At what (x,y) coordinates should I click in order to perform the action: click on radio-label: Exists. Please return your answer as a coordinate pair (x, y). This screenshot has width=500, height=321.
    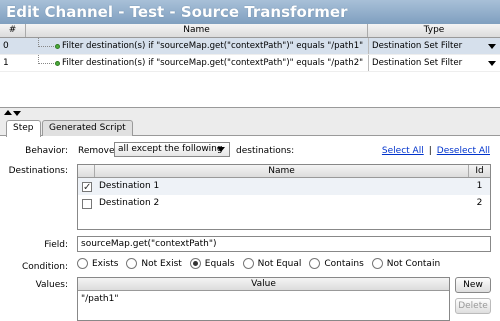
    Looking at the image, I should click on (105, 263).